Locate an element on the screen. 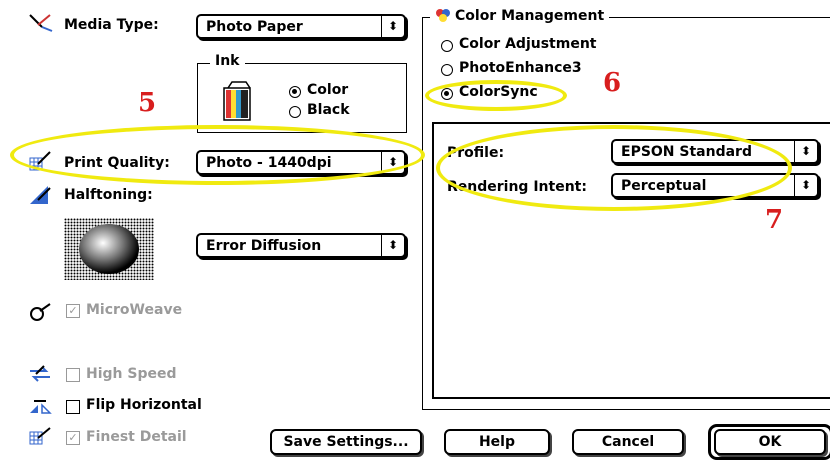  callout-number-5: 5 is located at coordinates (147, 103).